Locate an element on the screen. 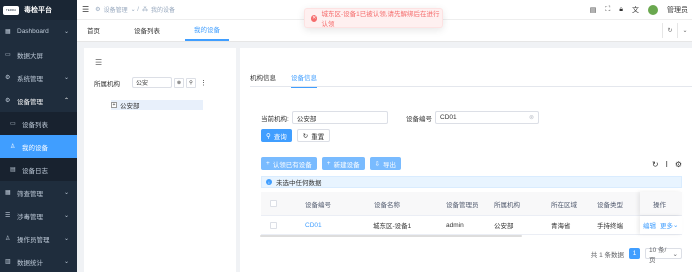 The height and width of the screenshot is (272, 692). device-no-link: CD01 is located at coordinates (313, 225).